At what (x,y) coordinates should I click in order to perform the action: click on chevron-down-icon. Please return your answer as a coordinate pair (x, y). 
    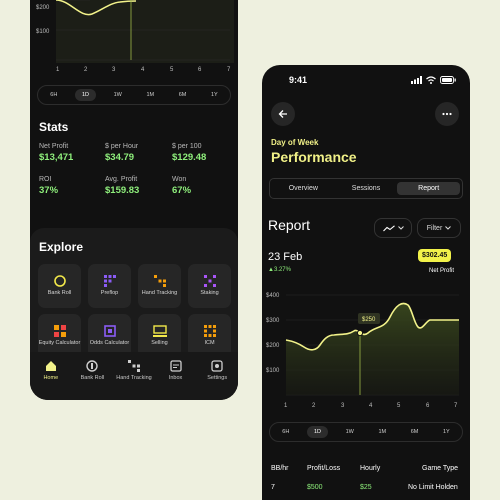
    Looking at the image, I should click on (400, 228).